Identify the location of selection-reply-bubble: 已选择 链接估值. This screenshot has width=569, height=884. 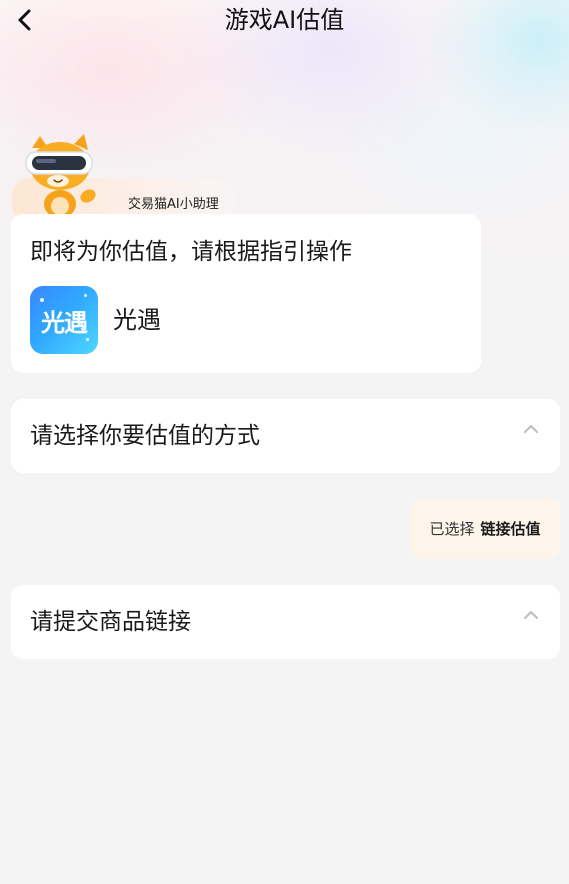
(485, 528).